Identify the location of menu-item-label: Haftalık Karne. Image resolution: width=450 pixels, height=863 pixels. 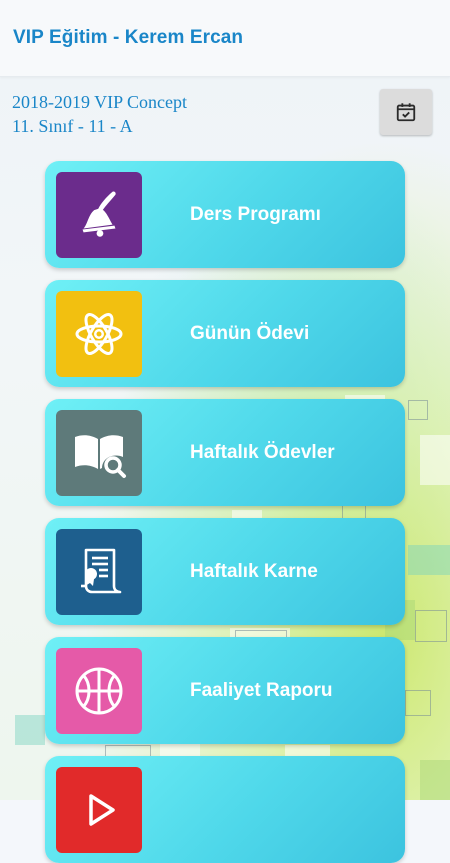
(254, 571).